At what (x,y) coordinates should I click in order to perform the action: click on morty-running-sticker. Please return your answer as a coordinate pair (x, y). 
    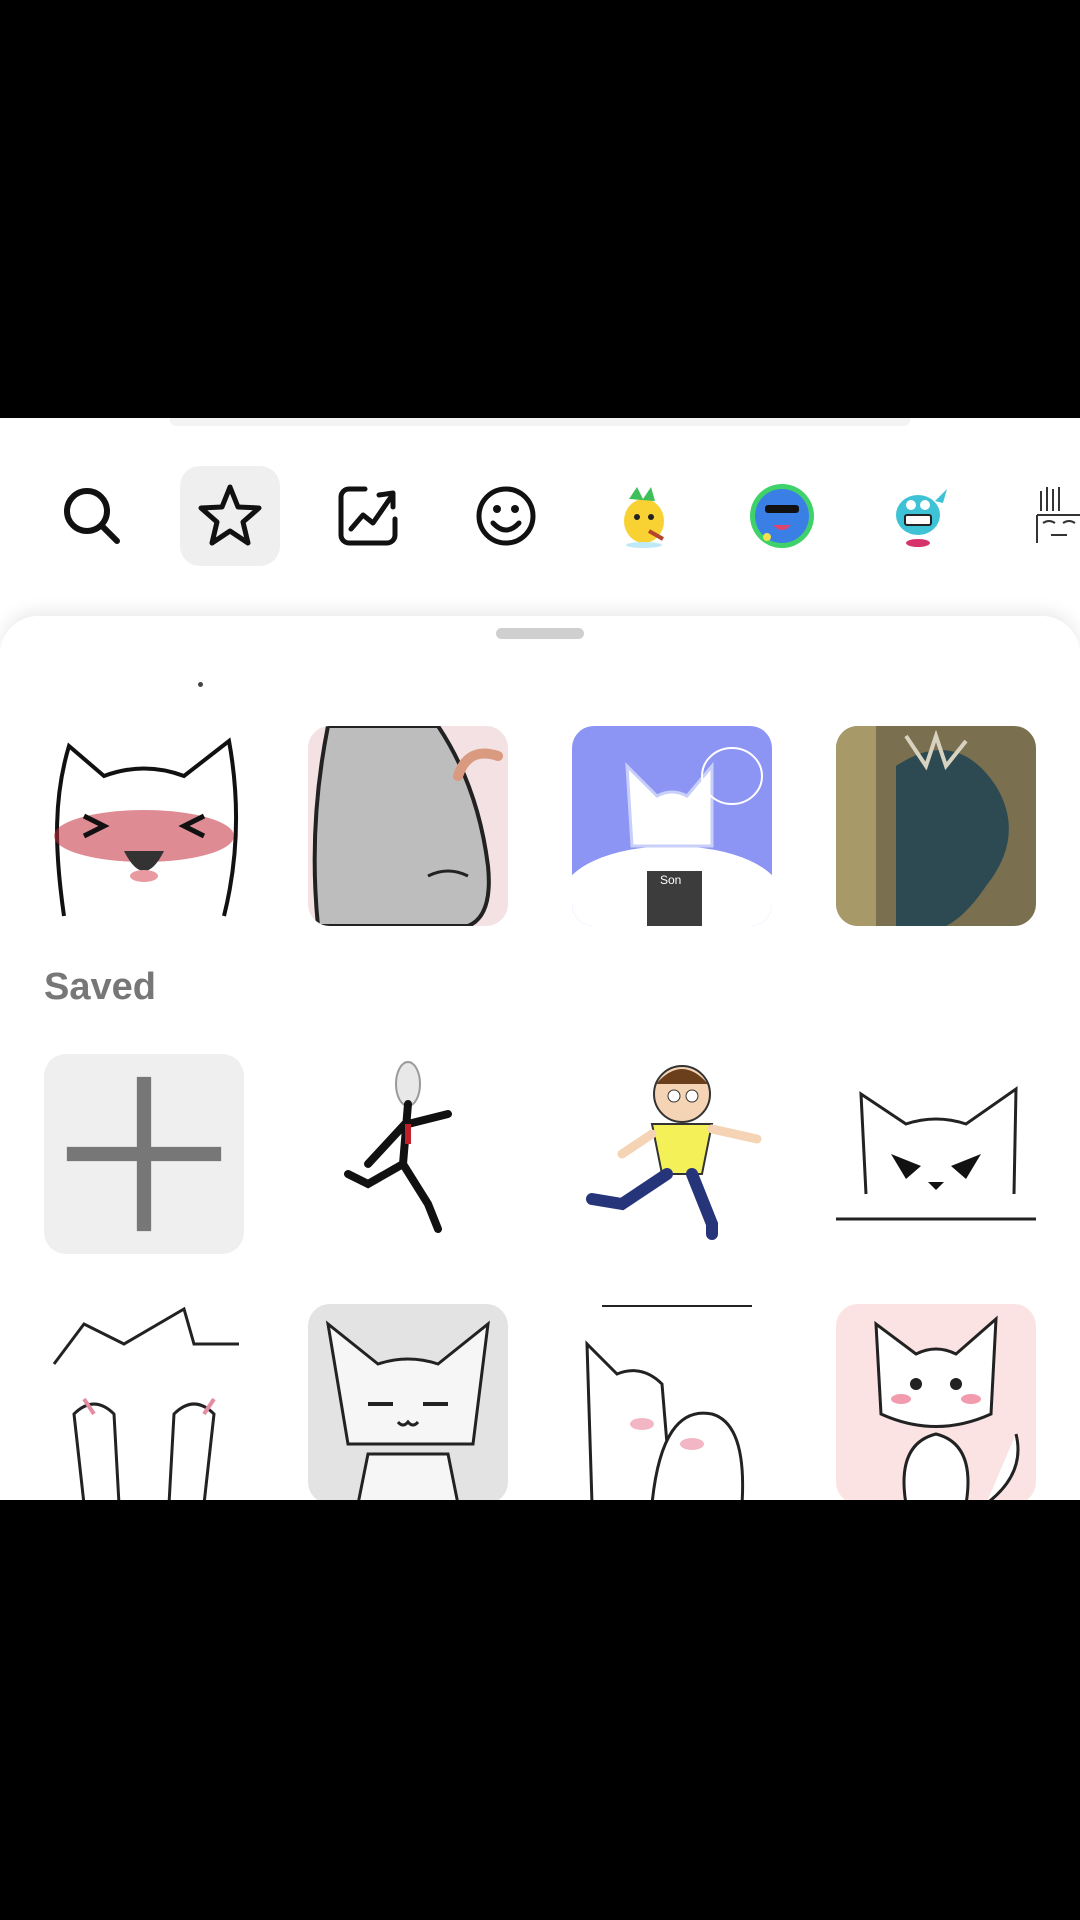
    Looking at the image, I should click on (672, 1154).